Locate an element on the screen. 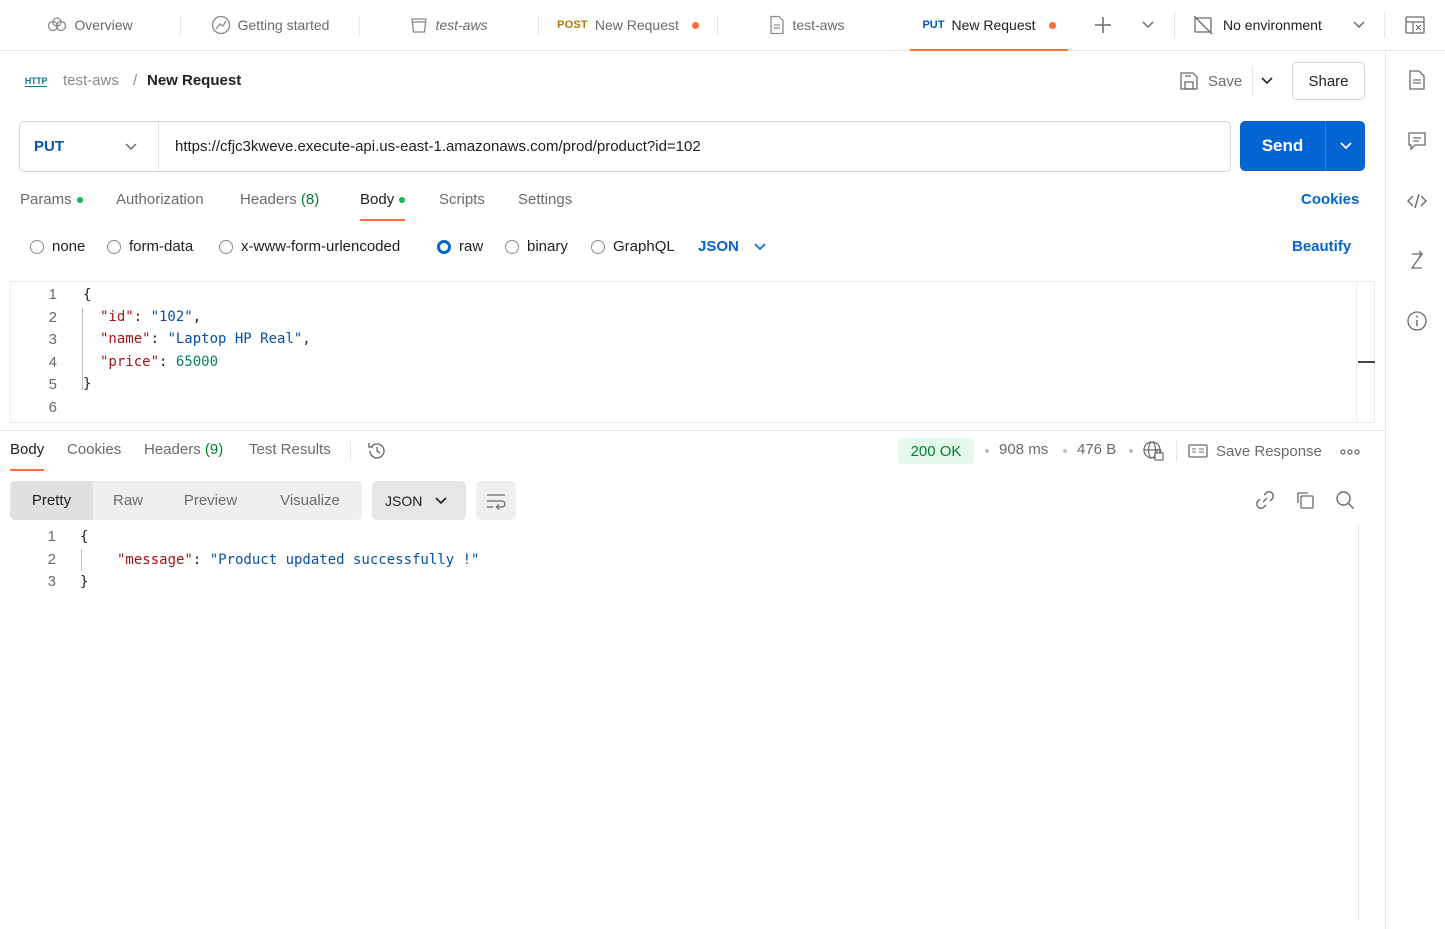 The height and width of the screenshot is (929, 1445). body-type-form-data: form-data is located at coordinates (150, 246).